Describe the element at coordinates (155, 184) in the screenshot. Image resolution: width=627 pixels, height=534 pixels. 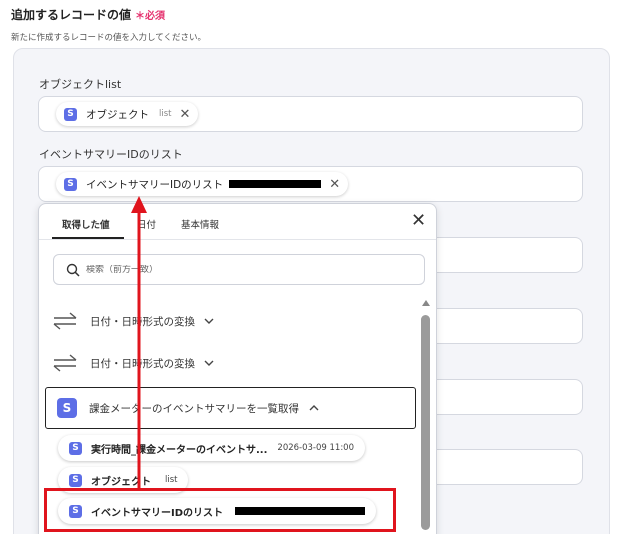
I see `chip-label: イベントサマリーIDのリスト` at that location.